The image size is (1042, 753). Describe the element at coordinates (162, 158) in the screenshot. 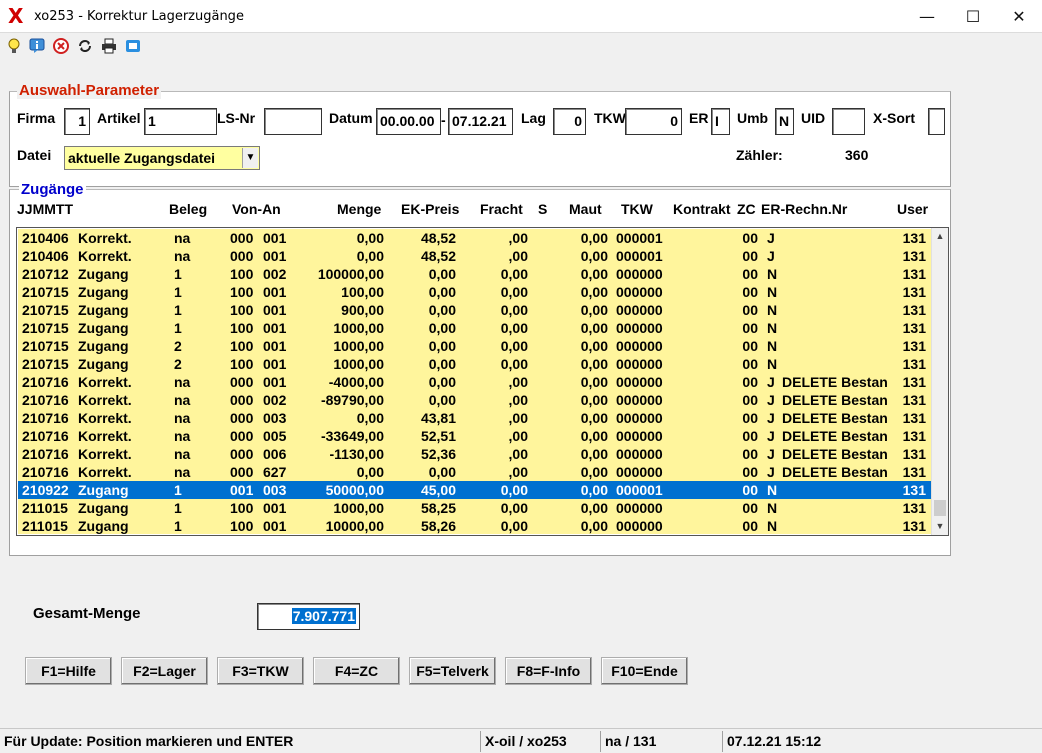

I see `datei-select: aktuelle Zugangsdatei ▼` at that location.